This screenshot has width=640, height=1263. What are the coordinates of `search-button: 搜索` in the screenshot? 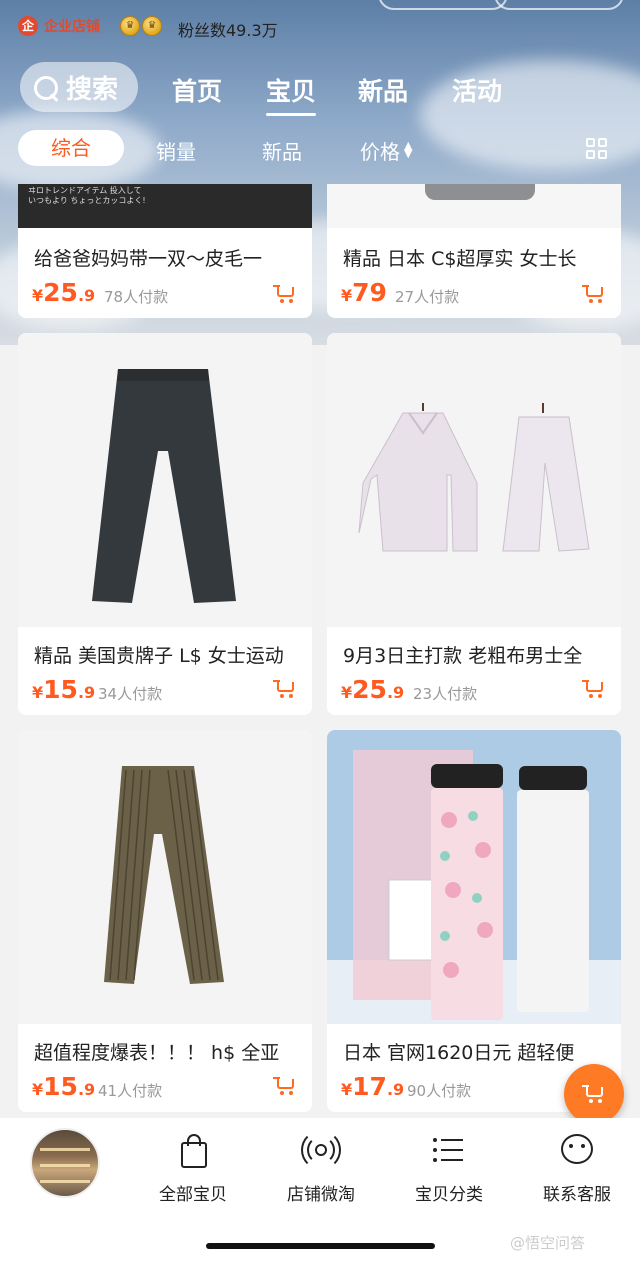 It's located at (79, 87).